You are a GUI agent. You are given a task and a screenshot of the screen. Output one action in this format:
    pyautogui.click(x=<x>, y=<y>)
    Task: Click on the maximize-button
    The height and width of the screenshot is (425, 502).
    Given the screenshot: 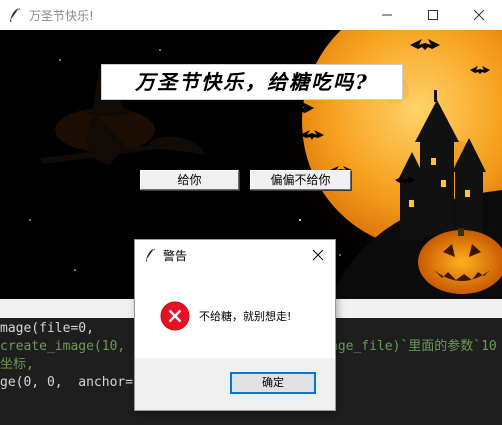 What is the action you would take?
    pyautogui.click(x=433, y=15)
    